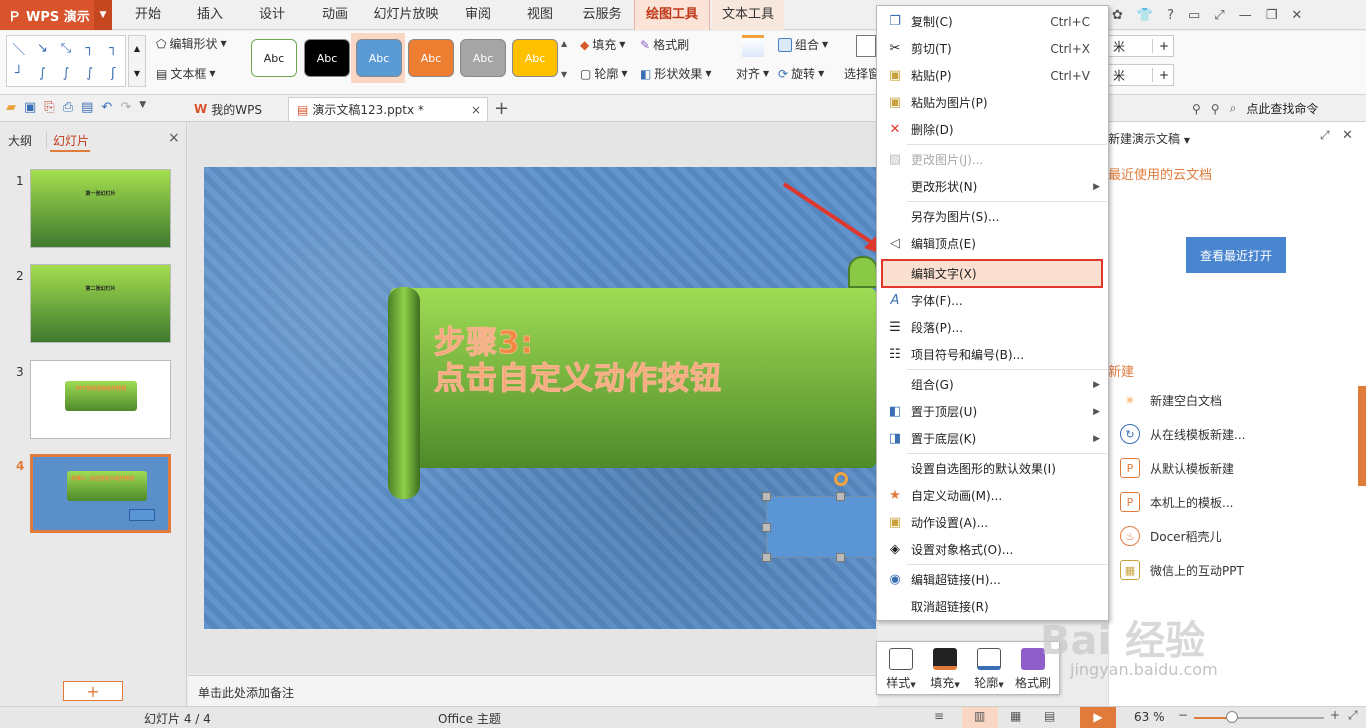  Describe the element at coordinates (939, 716) in the screenshot. I see `notes-toggle-icon: ≡` at that location.